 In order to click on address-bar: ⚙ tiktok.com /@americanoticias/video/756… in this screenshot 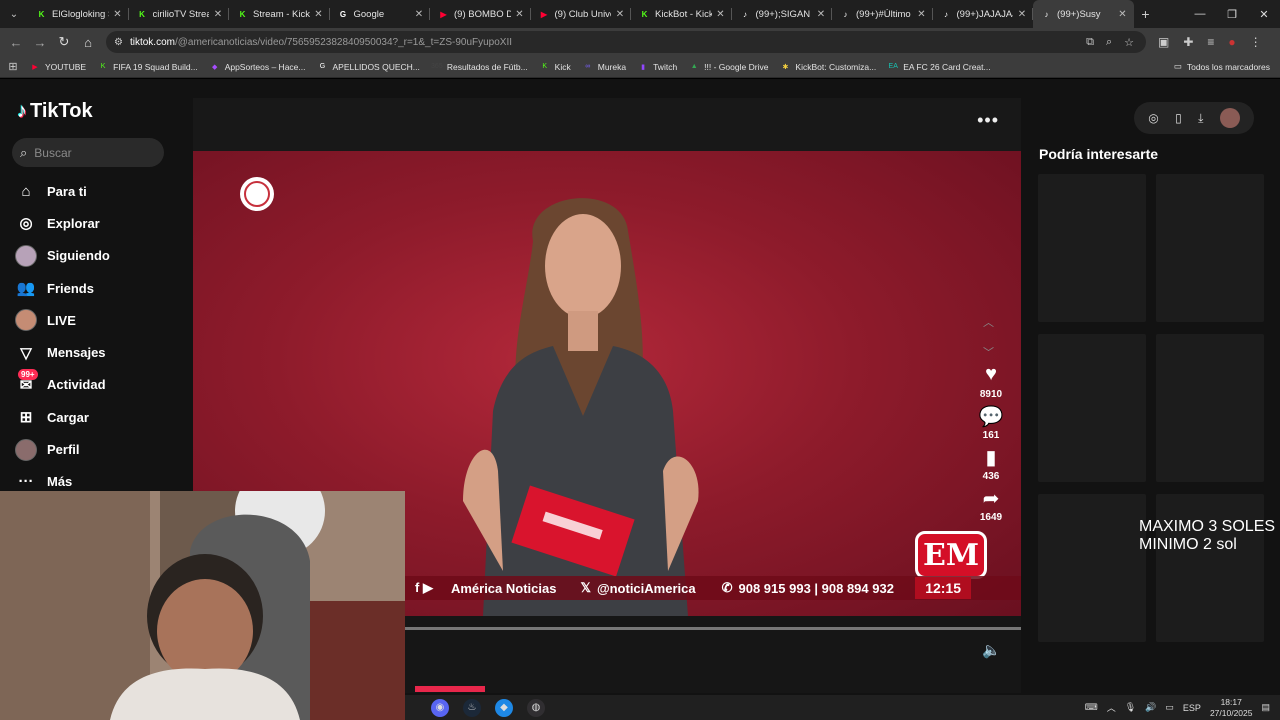, I will do `click(626, 42)`.